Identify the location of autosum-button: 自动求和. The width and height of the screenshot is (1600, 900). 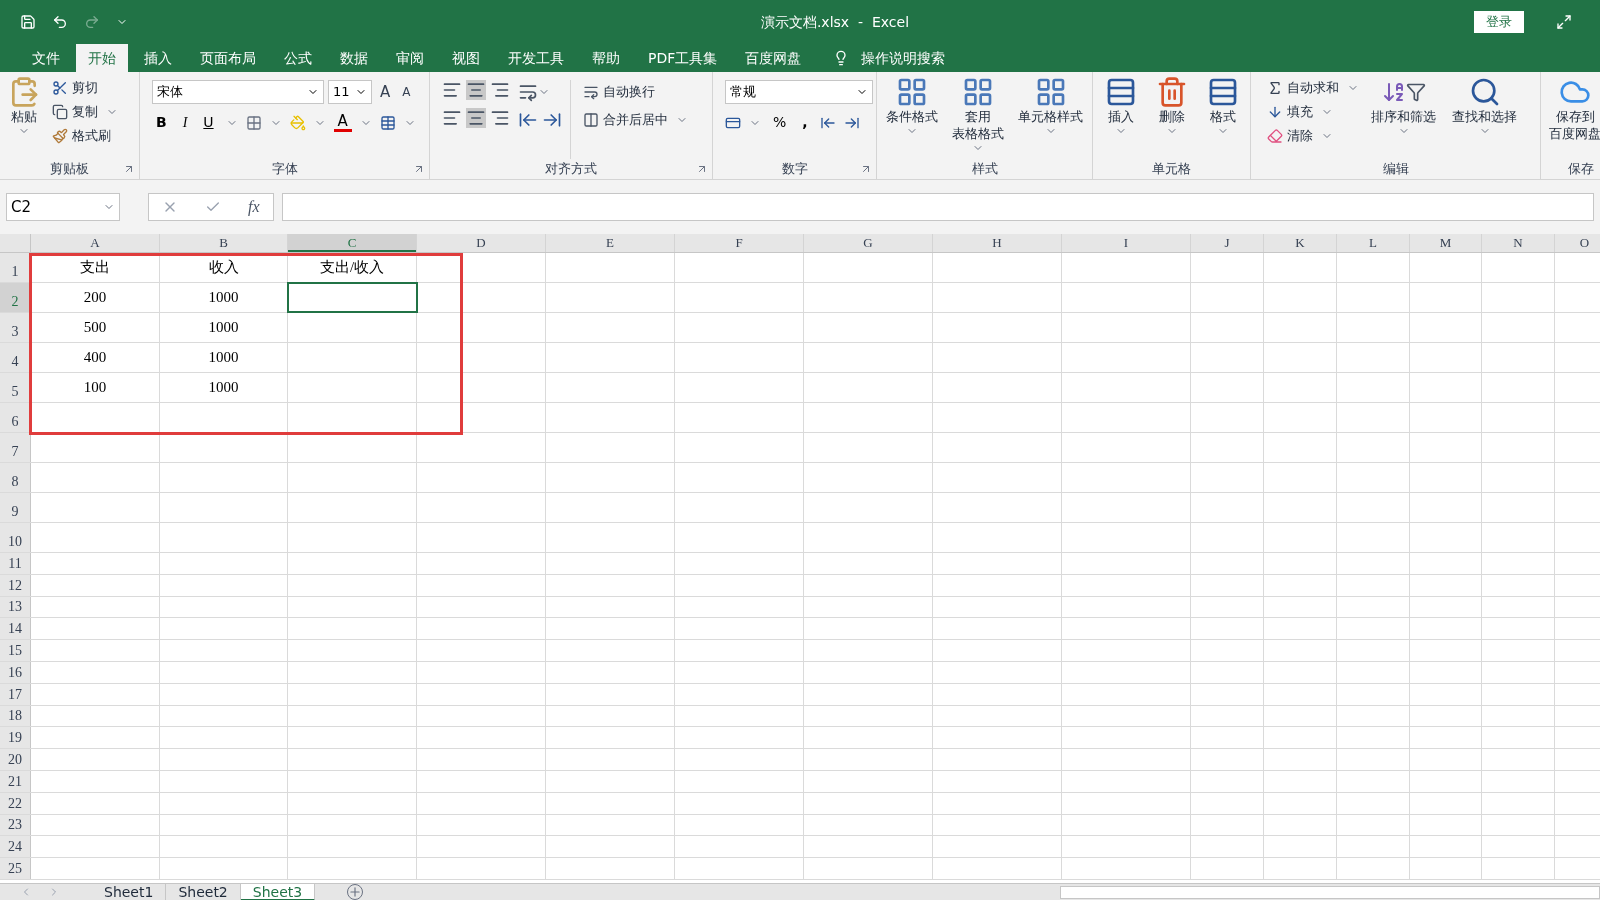
(1303, 88).